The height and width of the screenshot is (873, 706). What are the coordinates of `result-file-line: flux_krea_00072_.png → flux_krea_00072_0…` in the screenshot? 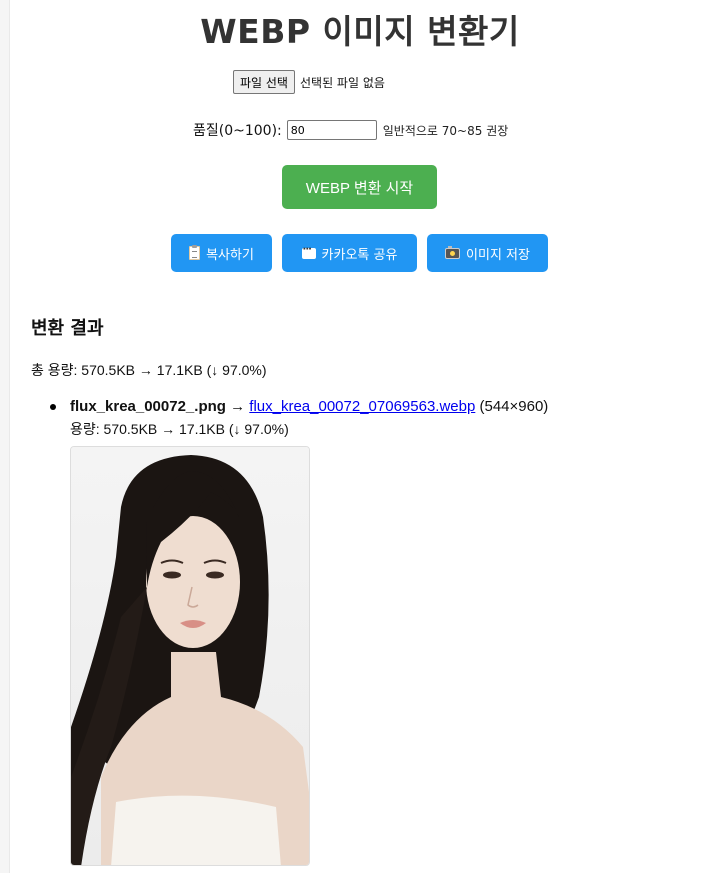 It's located at (309, 406).